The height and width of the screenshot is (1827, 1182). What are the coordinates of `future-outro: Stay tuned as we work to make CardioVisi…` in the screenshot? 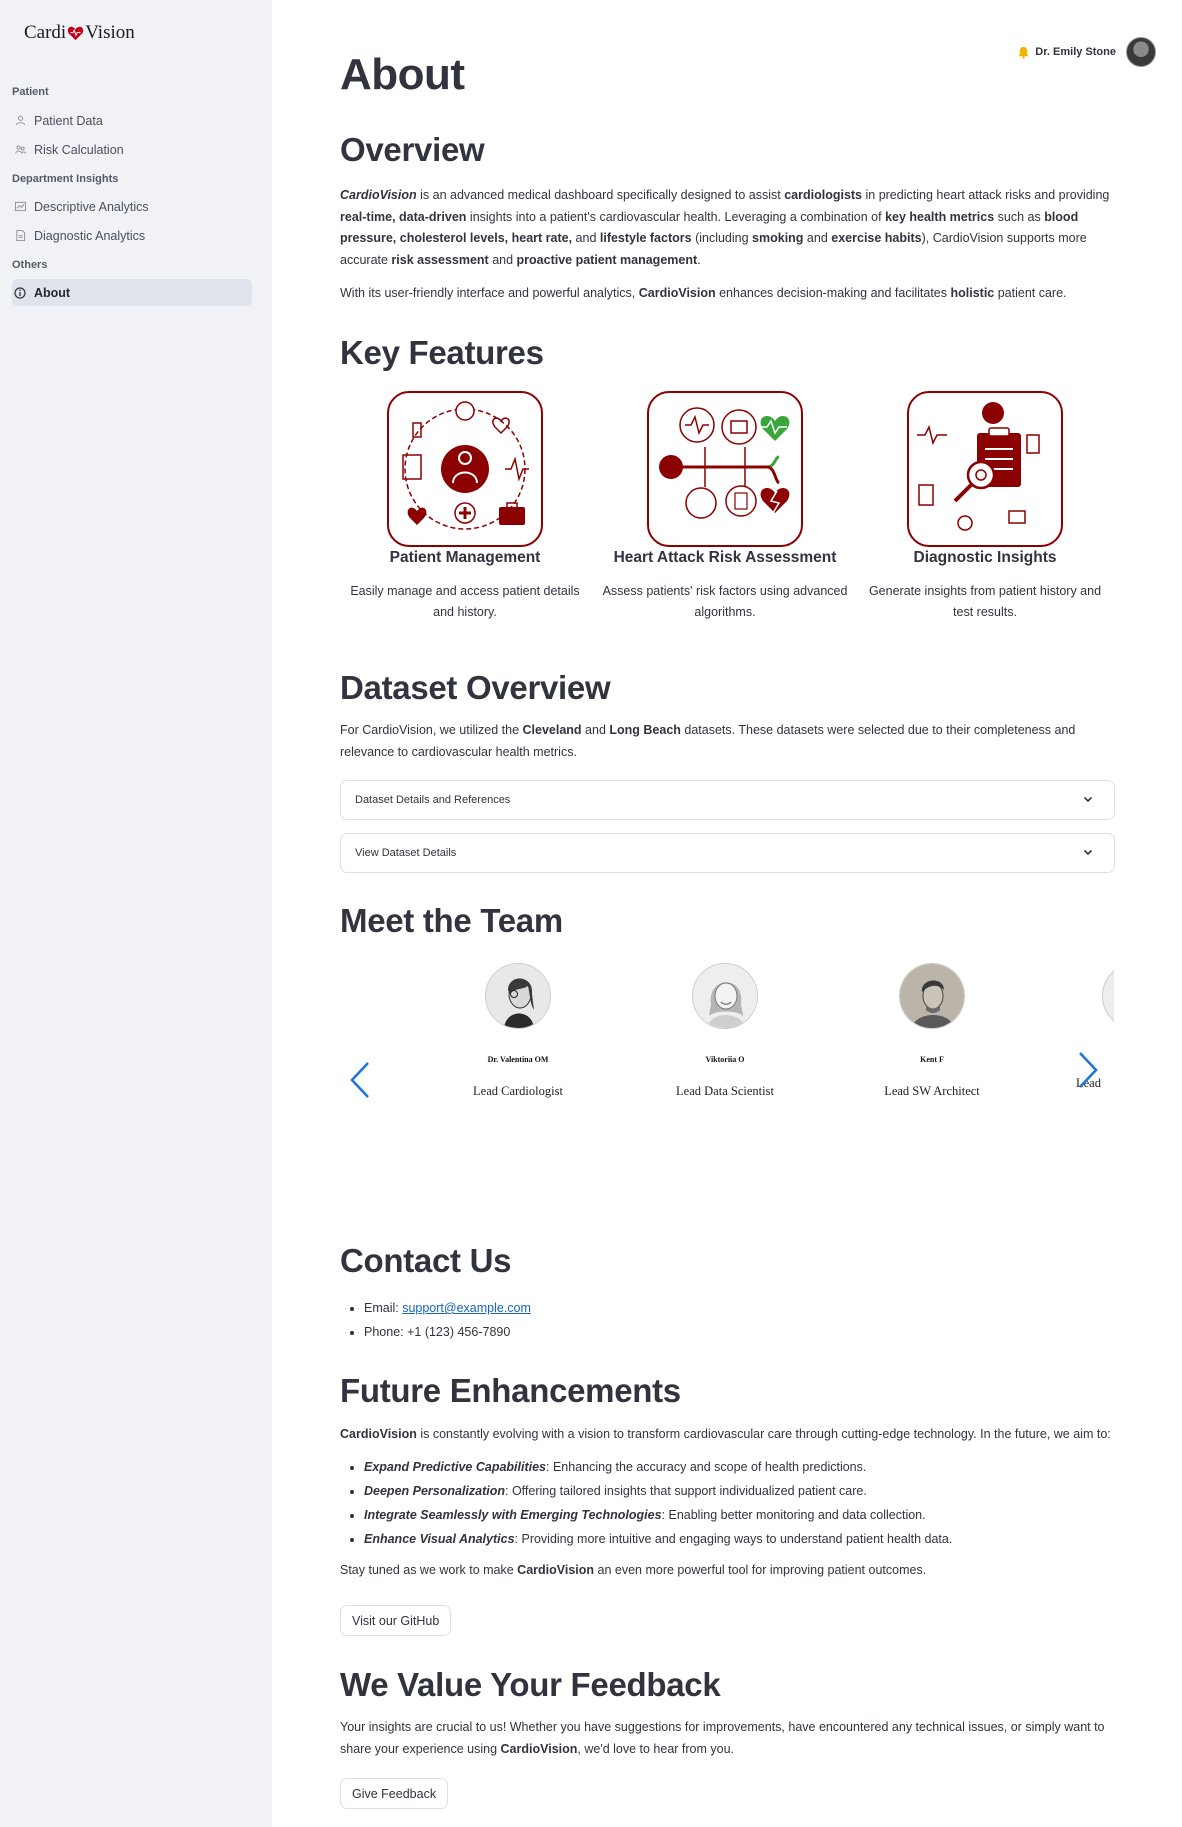 It's located at (633, 1569).